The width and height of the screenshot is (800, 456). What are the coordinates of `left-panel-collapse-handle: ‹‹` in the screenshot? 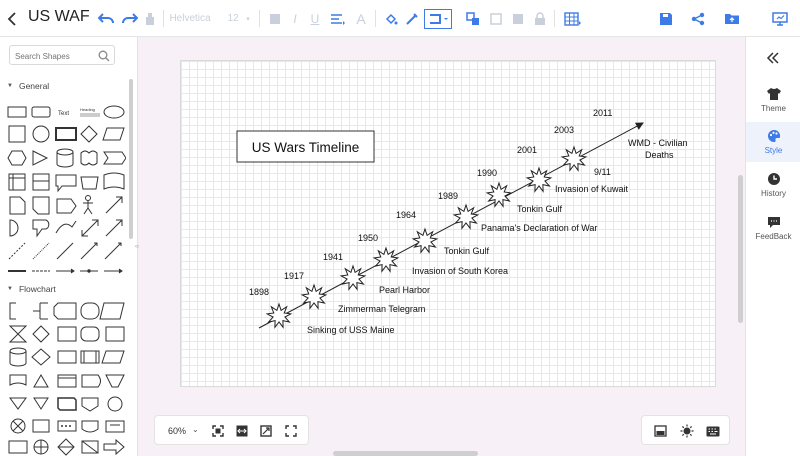 It's located at (137, 247).